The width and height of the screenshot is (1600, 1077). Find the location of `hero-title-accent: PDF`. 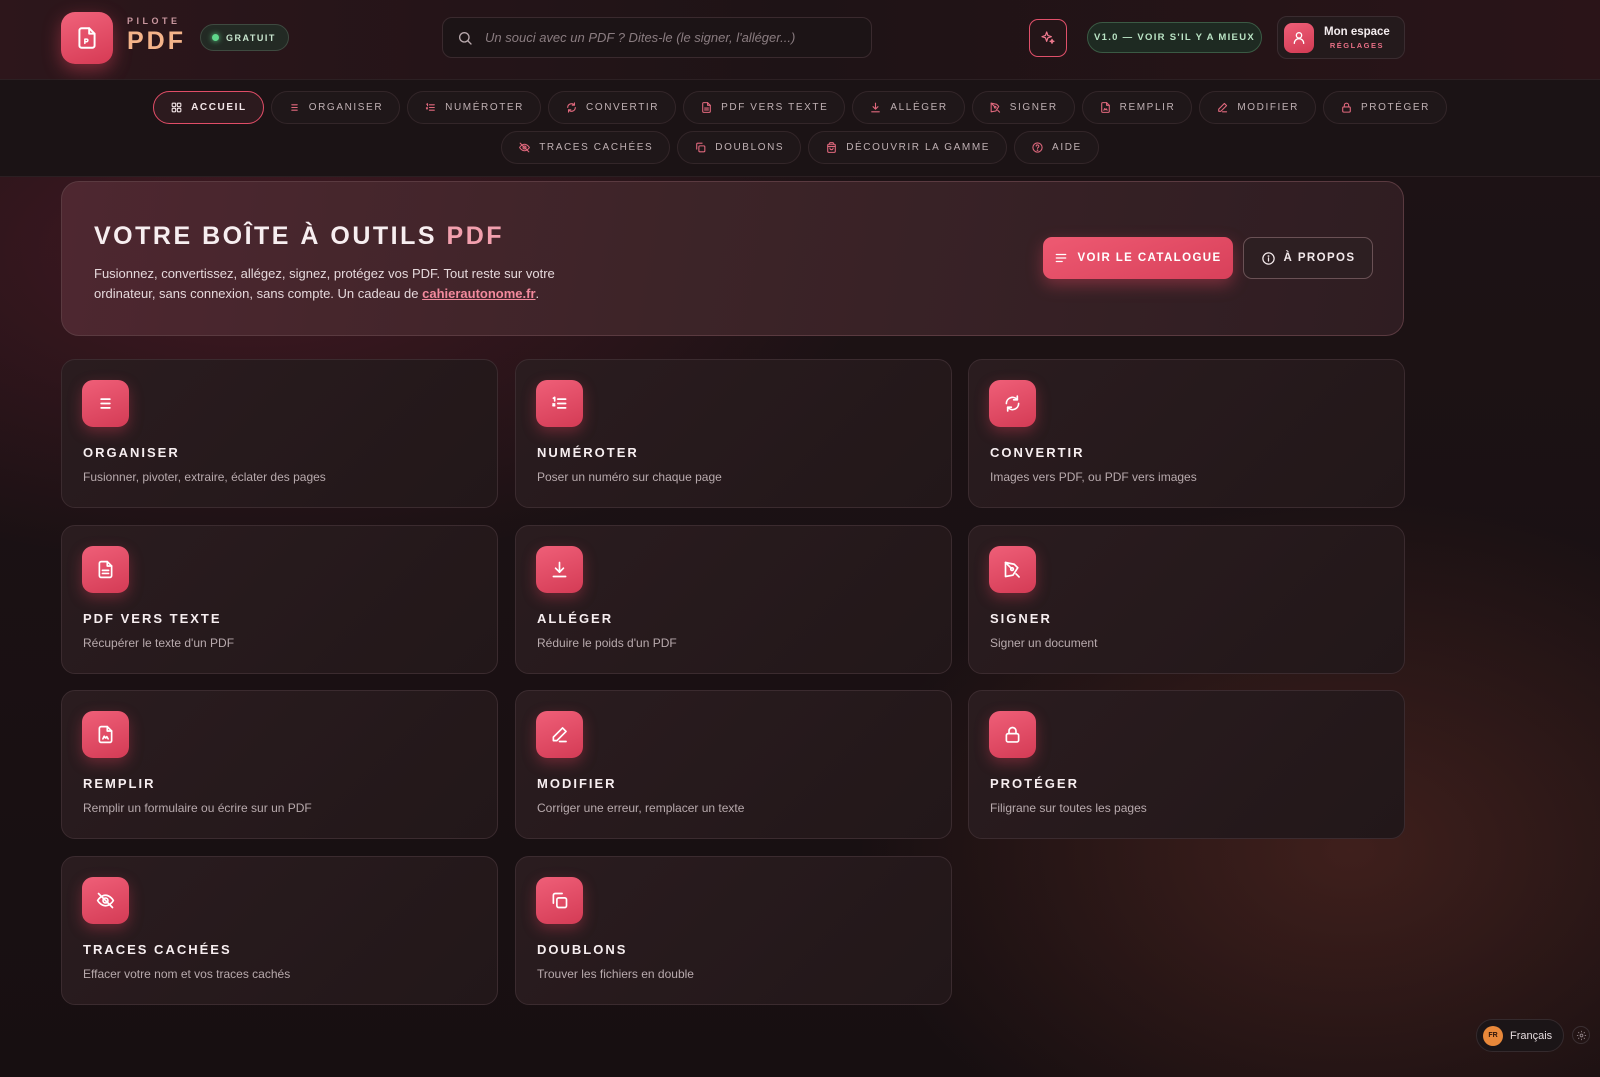

hero-title-accent: PDF is located at coordinates (475, 236).